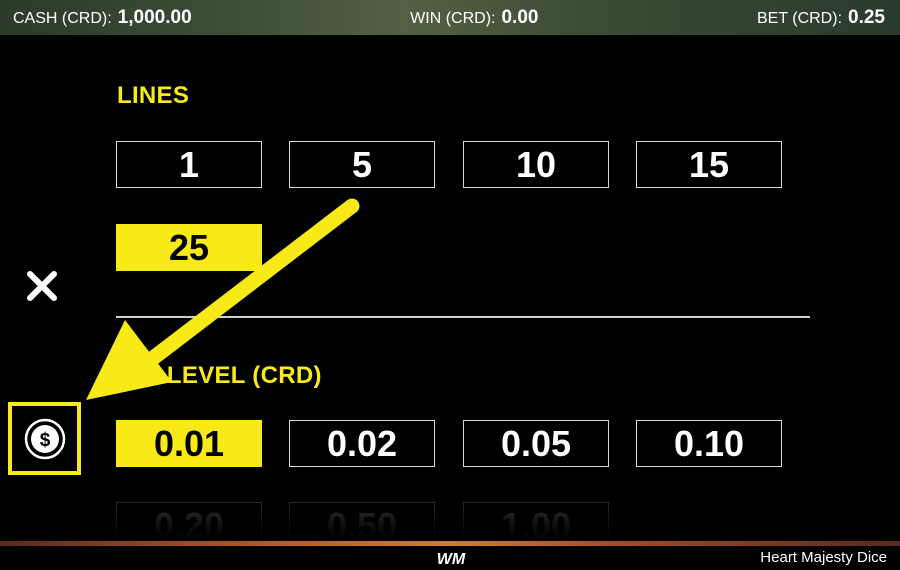  I want to click on bet-stat: BET (CRD): 0.25, so click(821, 18).